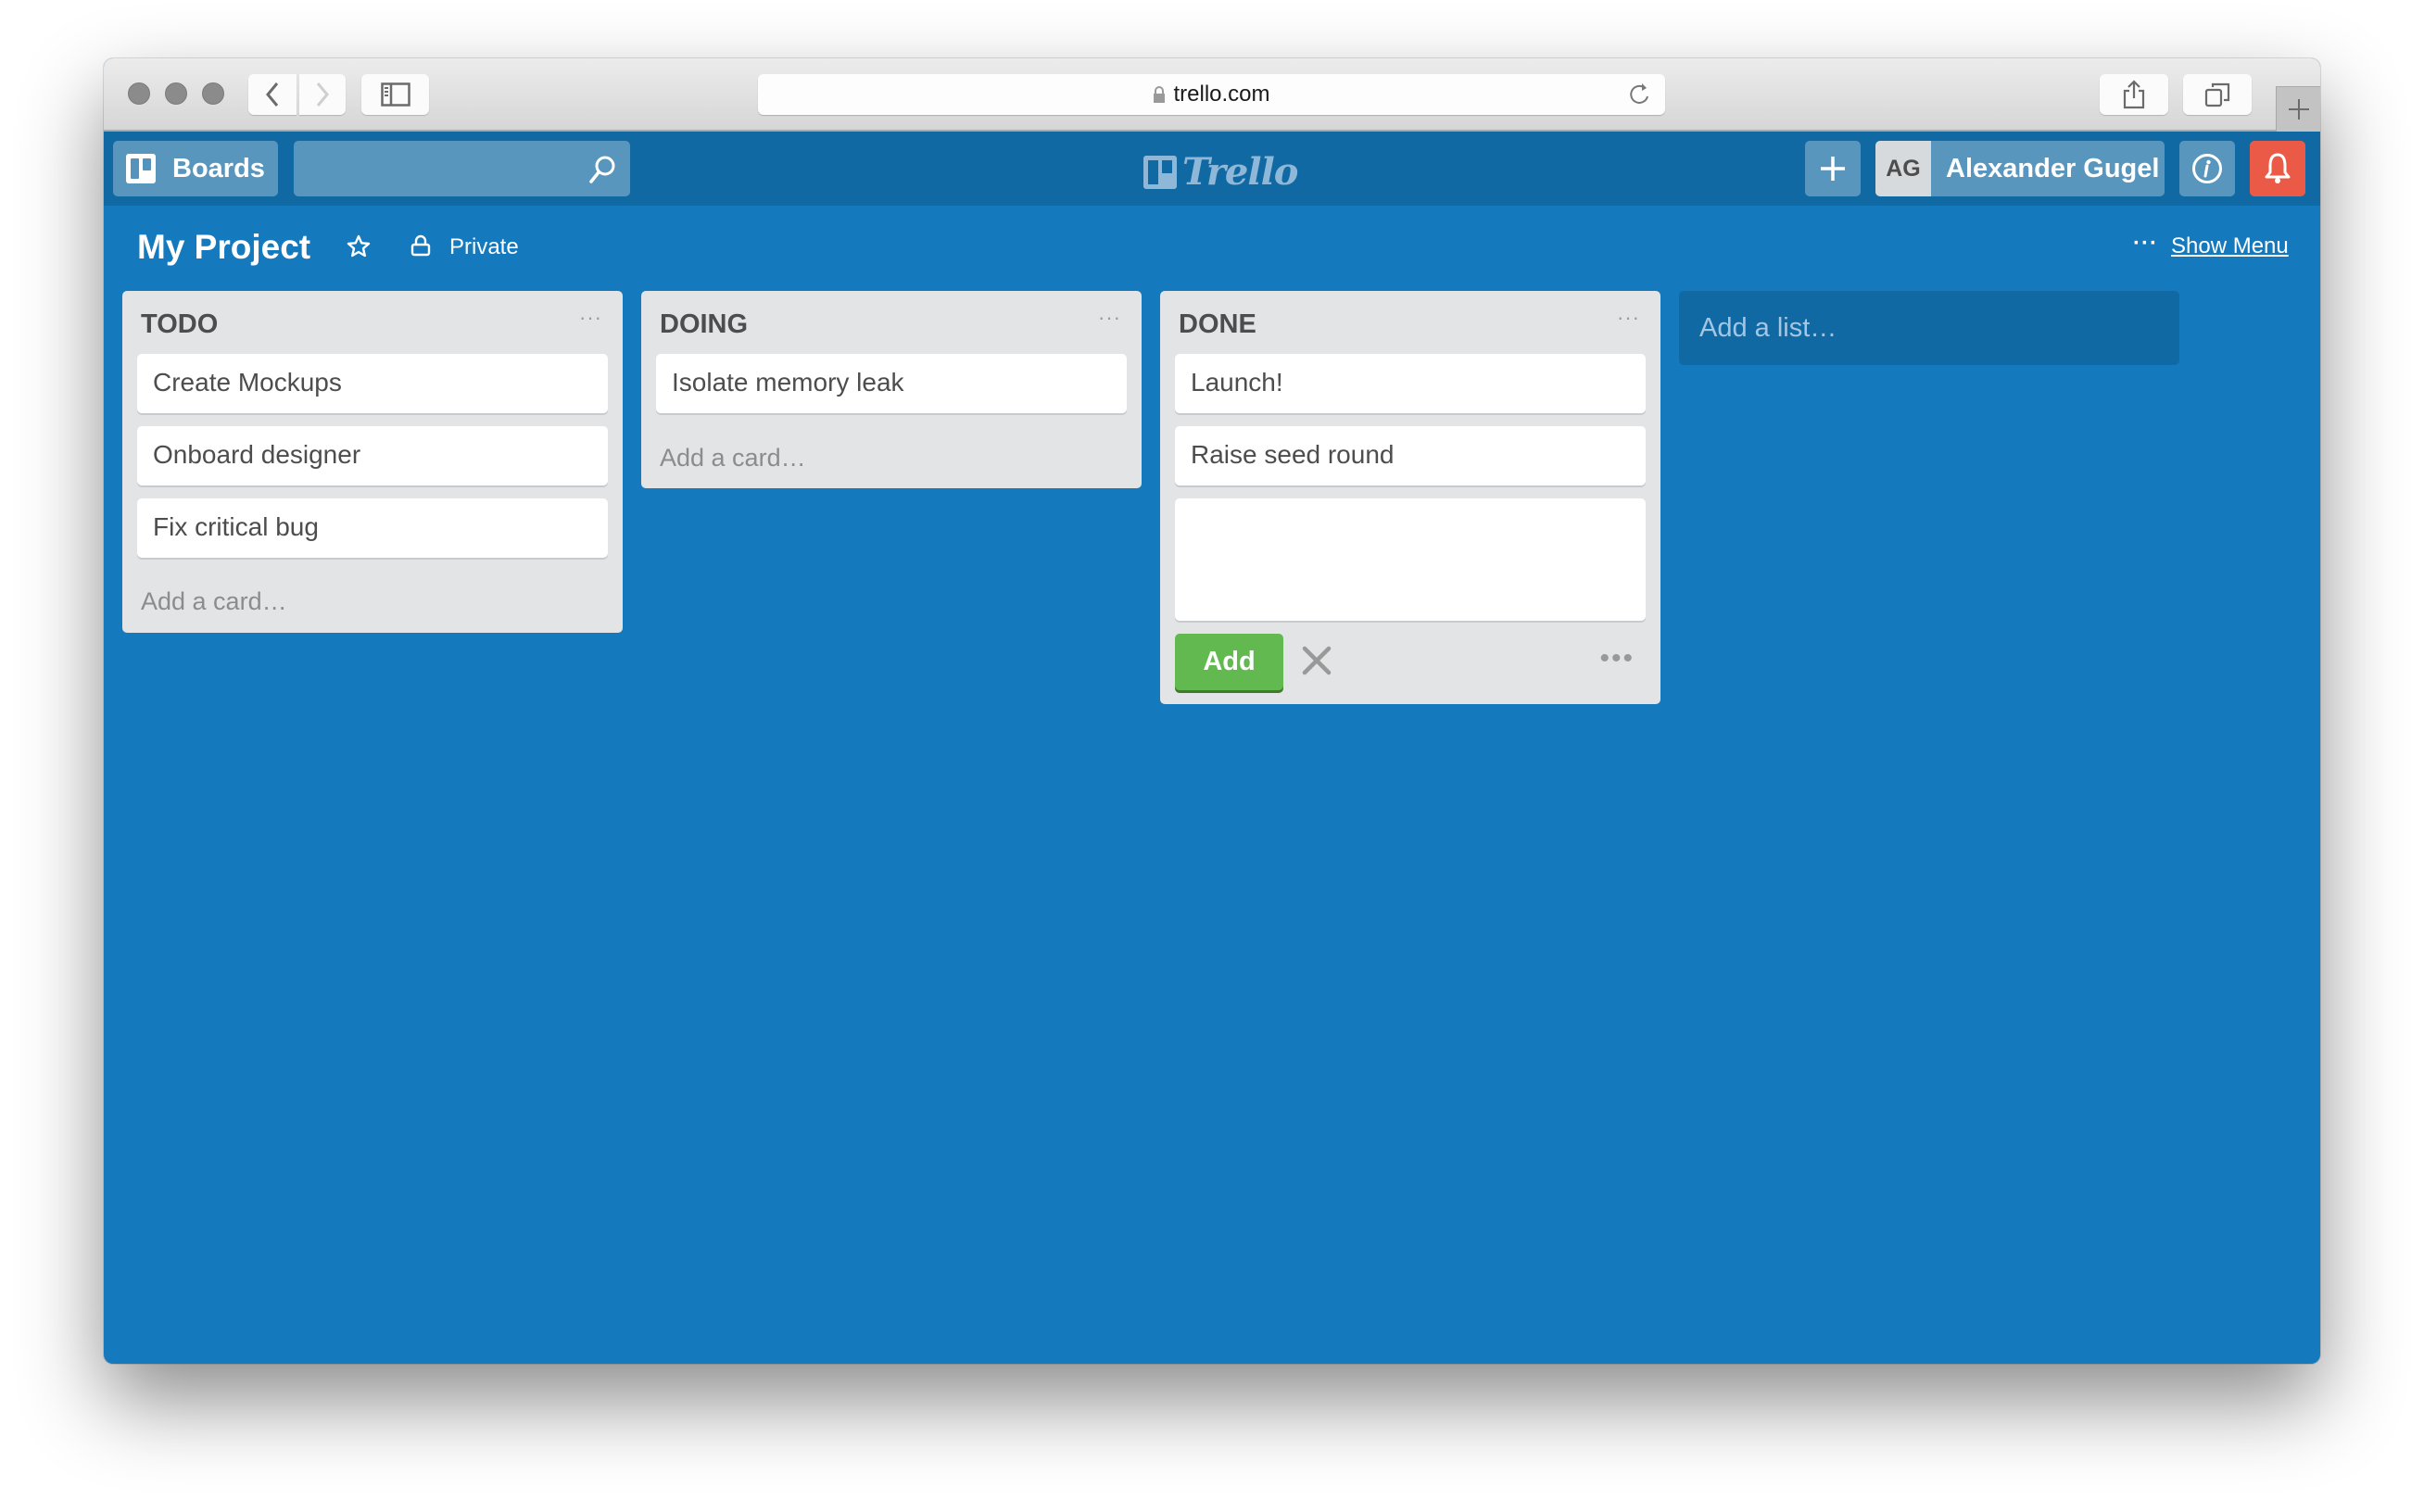 The width and height of the screenshot is (2424, 1512). I want to click on search-input, so click(462, 168).